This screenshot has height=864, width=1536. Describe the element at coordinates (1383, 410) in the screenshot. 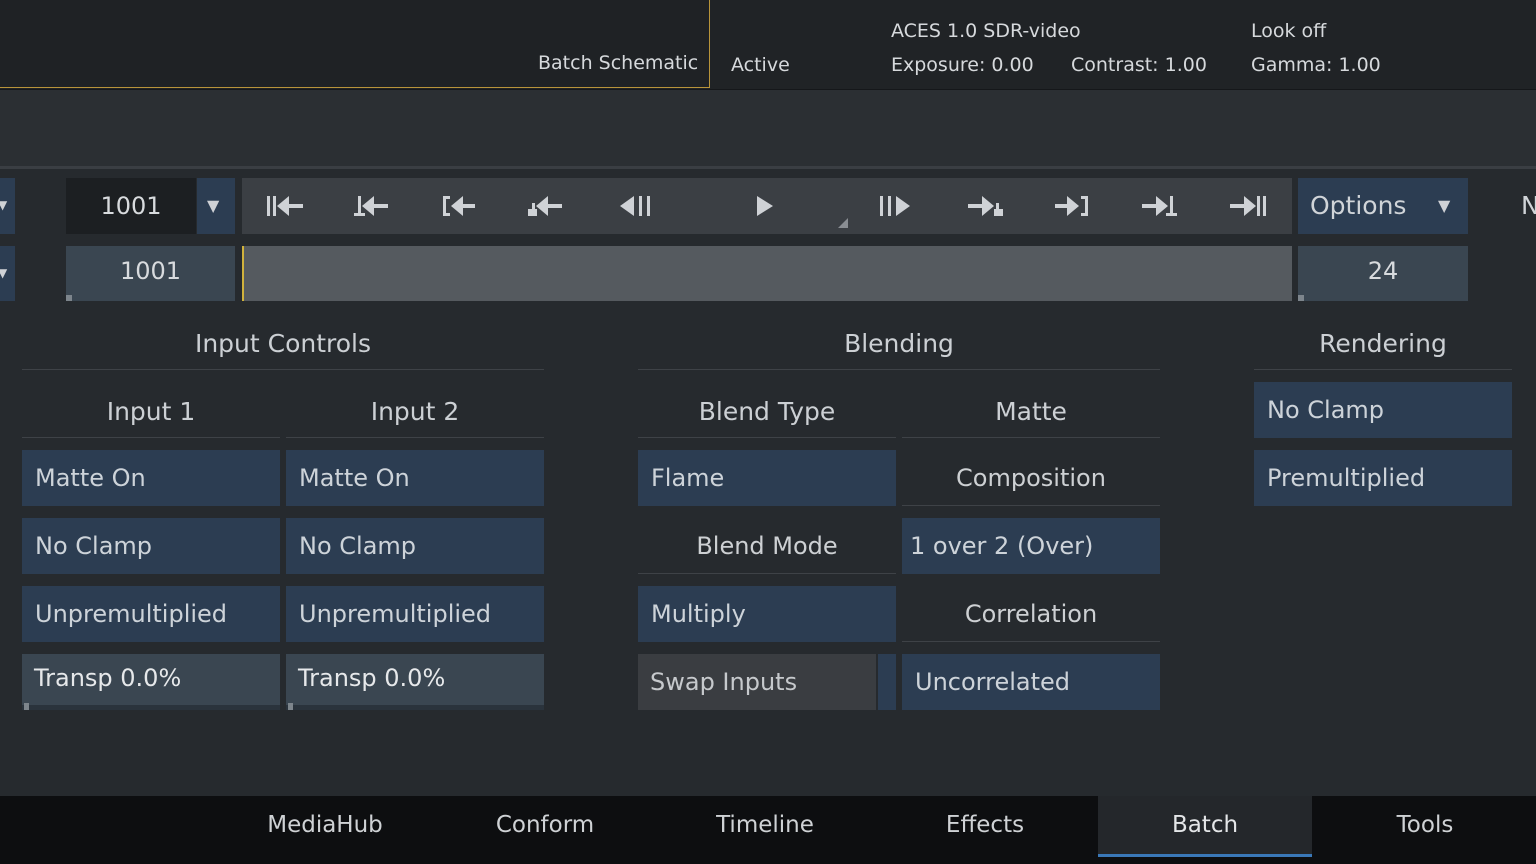

I see `rendering-clamp-button: No Clamp` at that location.